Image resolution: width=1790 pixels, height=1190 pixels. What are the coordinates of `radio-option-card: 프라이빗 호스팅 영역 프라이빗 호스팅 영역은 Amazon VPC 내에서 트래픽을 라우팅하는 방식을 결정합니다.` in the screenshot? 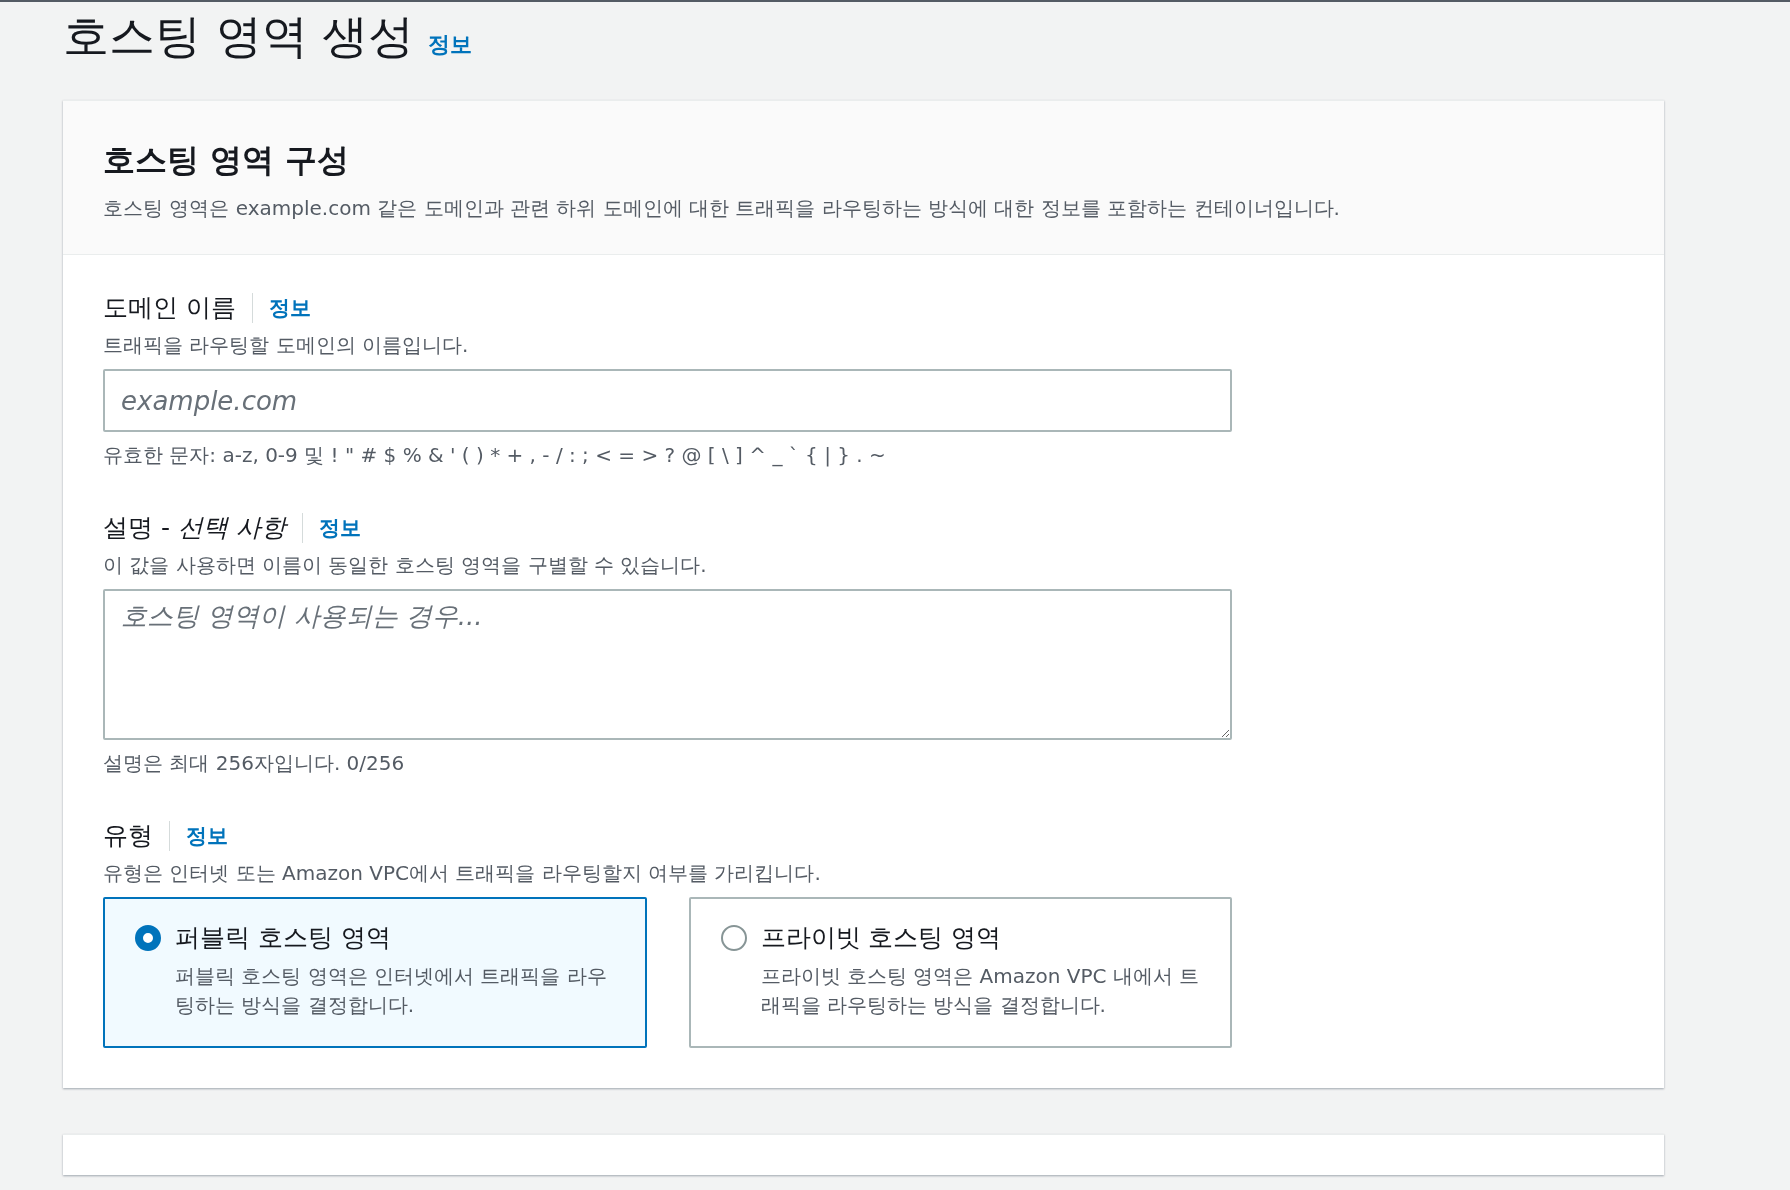 It's located at (960, 972).